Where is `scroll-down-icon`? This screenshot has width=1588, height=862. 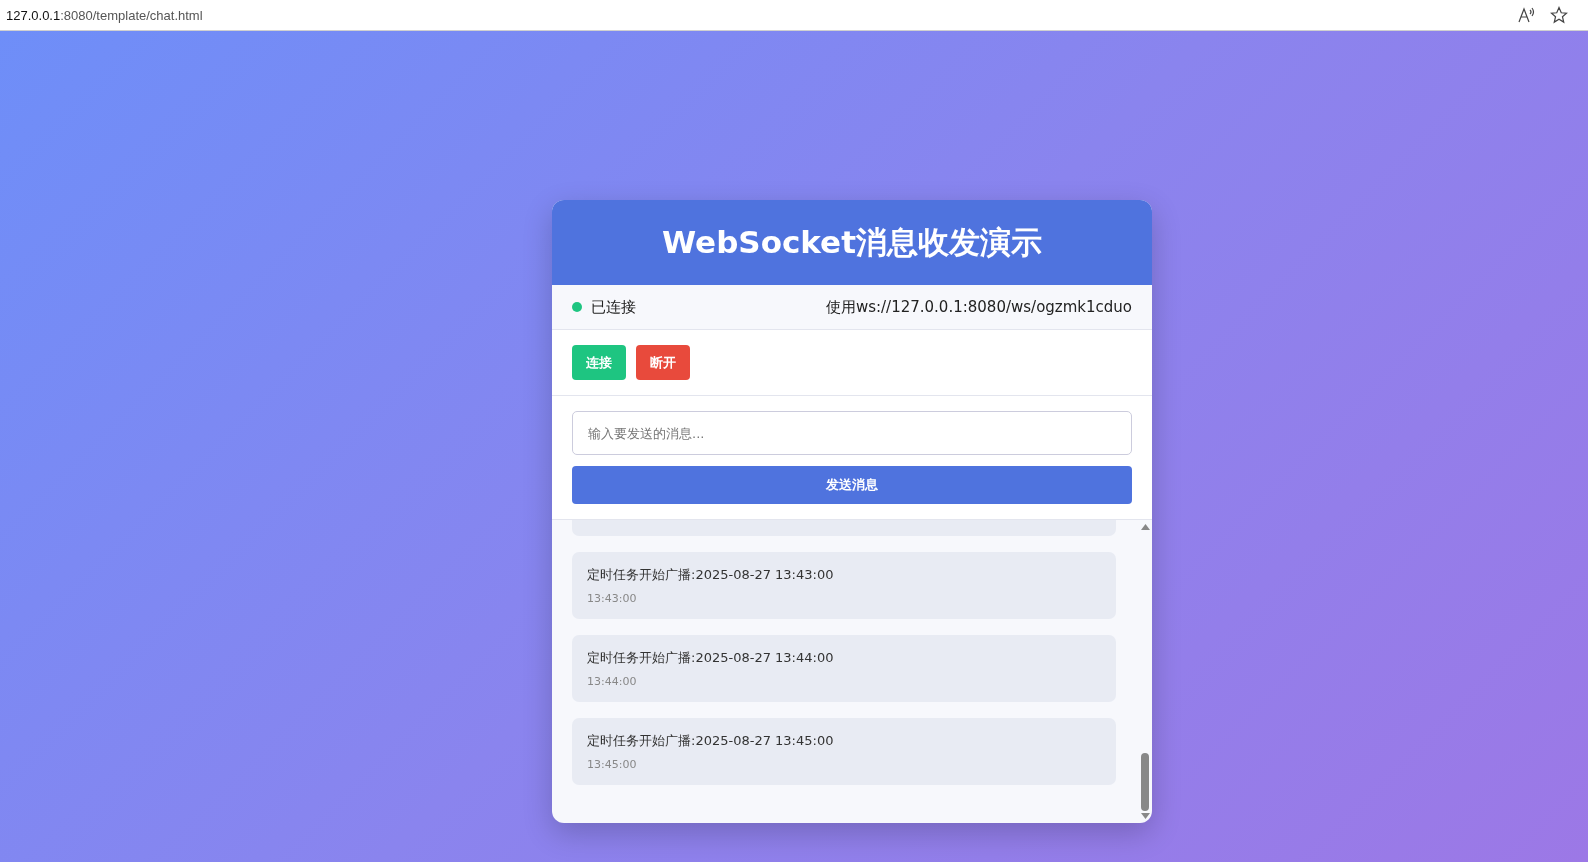 scroll-down-icon is located at coordinates (1145, 816).